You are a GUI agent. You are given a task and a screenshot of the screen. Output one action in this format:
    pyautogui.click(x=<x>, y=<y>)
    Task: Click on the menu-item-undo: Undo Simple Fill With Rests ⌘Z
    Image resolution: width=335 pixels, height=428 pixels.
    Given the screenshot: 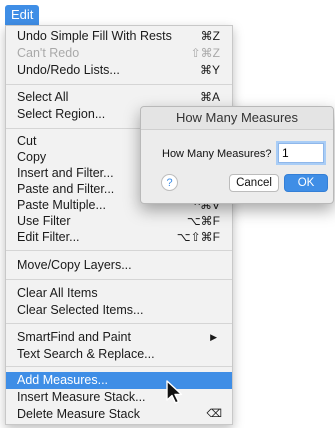 What is the action you would take?
    pyautogui.click(x=119, y=36)
    